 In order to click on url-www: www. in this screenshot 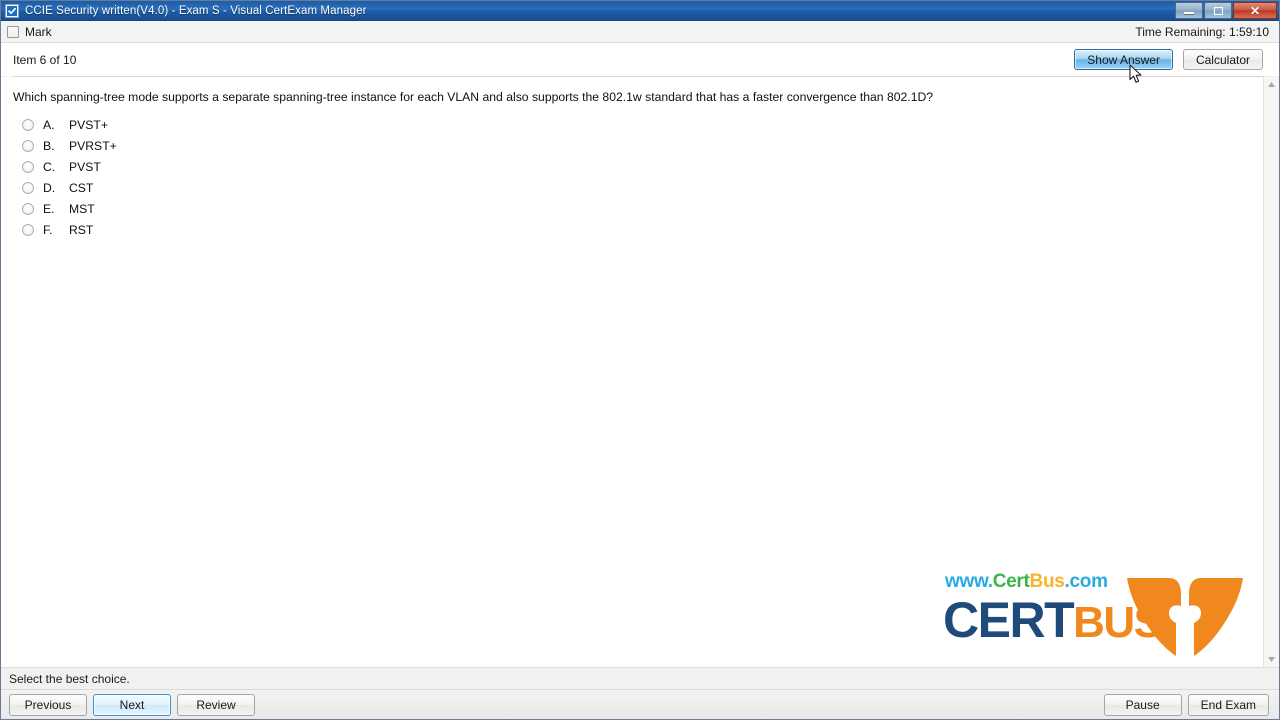, I will do `click(969, 581)`.